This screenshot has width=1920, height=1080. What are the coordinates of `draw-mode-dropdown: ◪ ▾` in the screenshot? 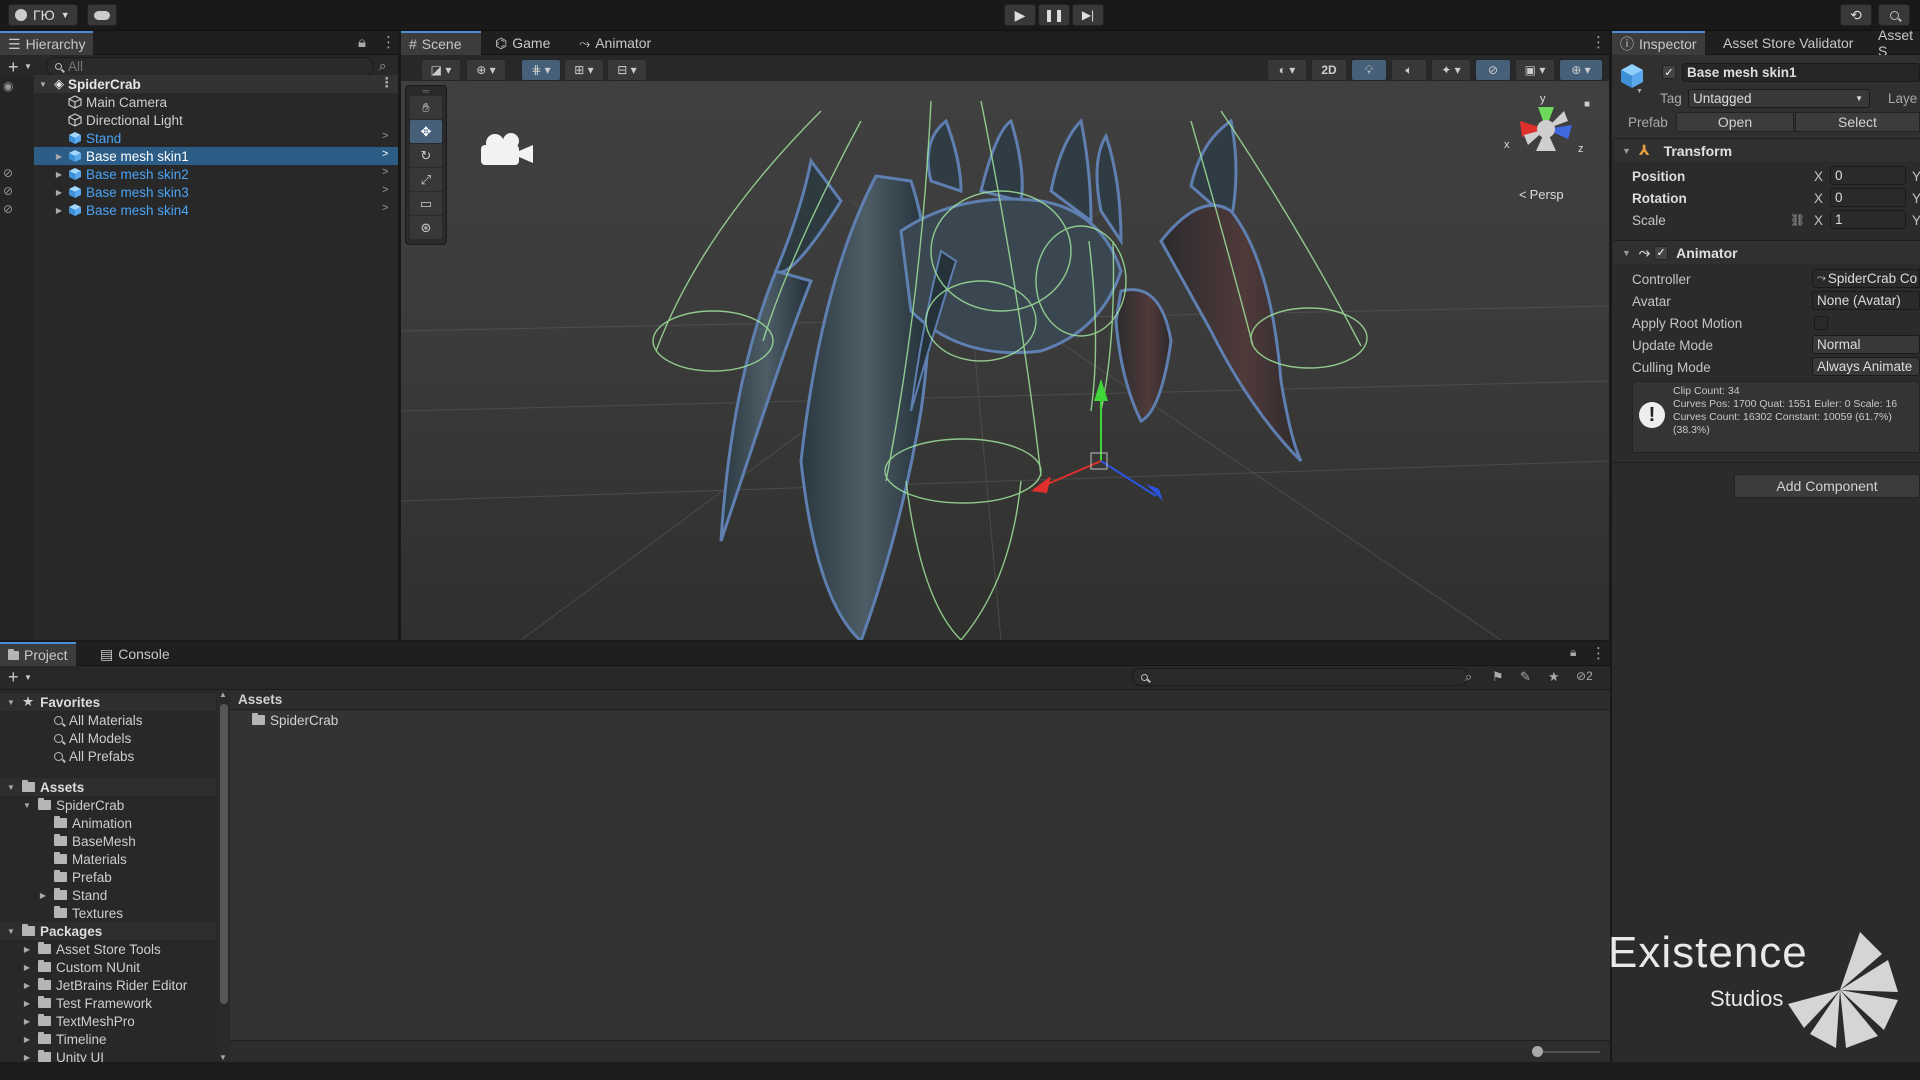 It's located at (441, 70).